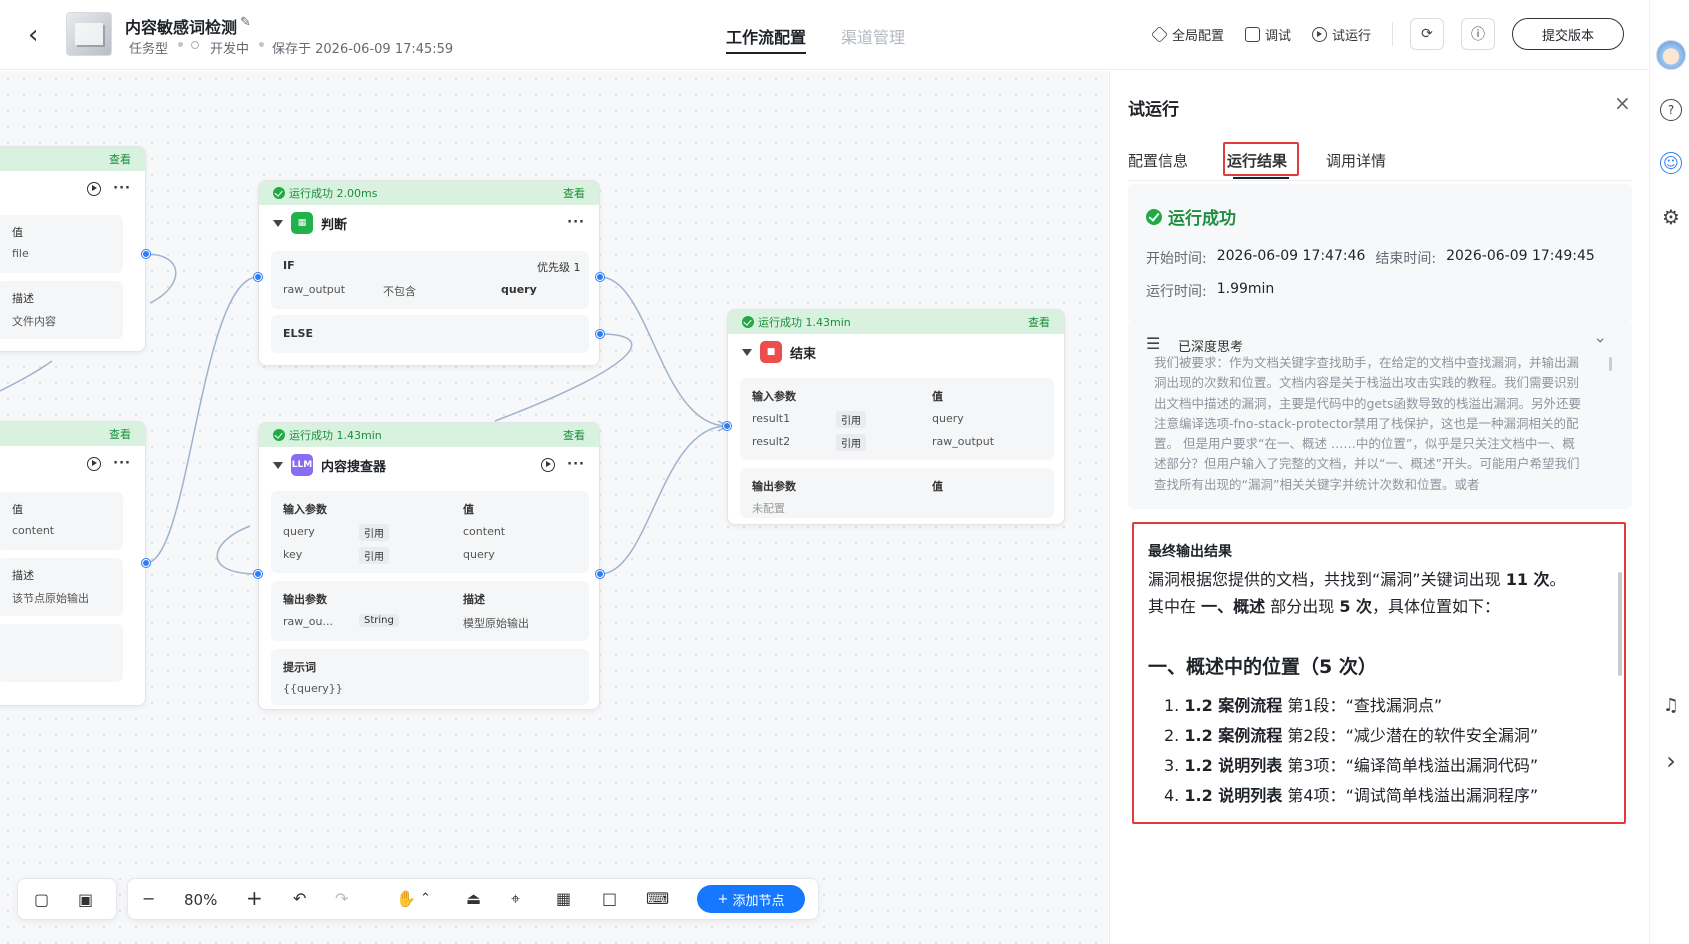 This screenshot has height=944, width=1689. What do you see at coordinates (1172, 606) in the screenshot?
I see `summary-text: 其中在` at bounding box center [1172, 606].